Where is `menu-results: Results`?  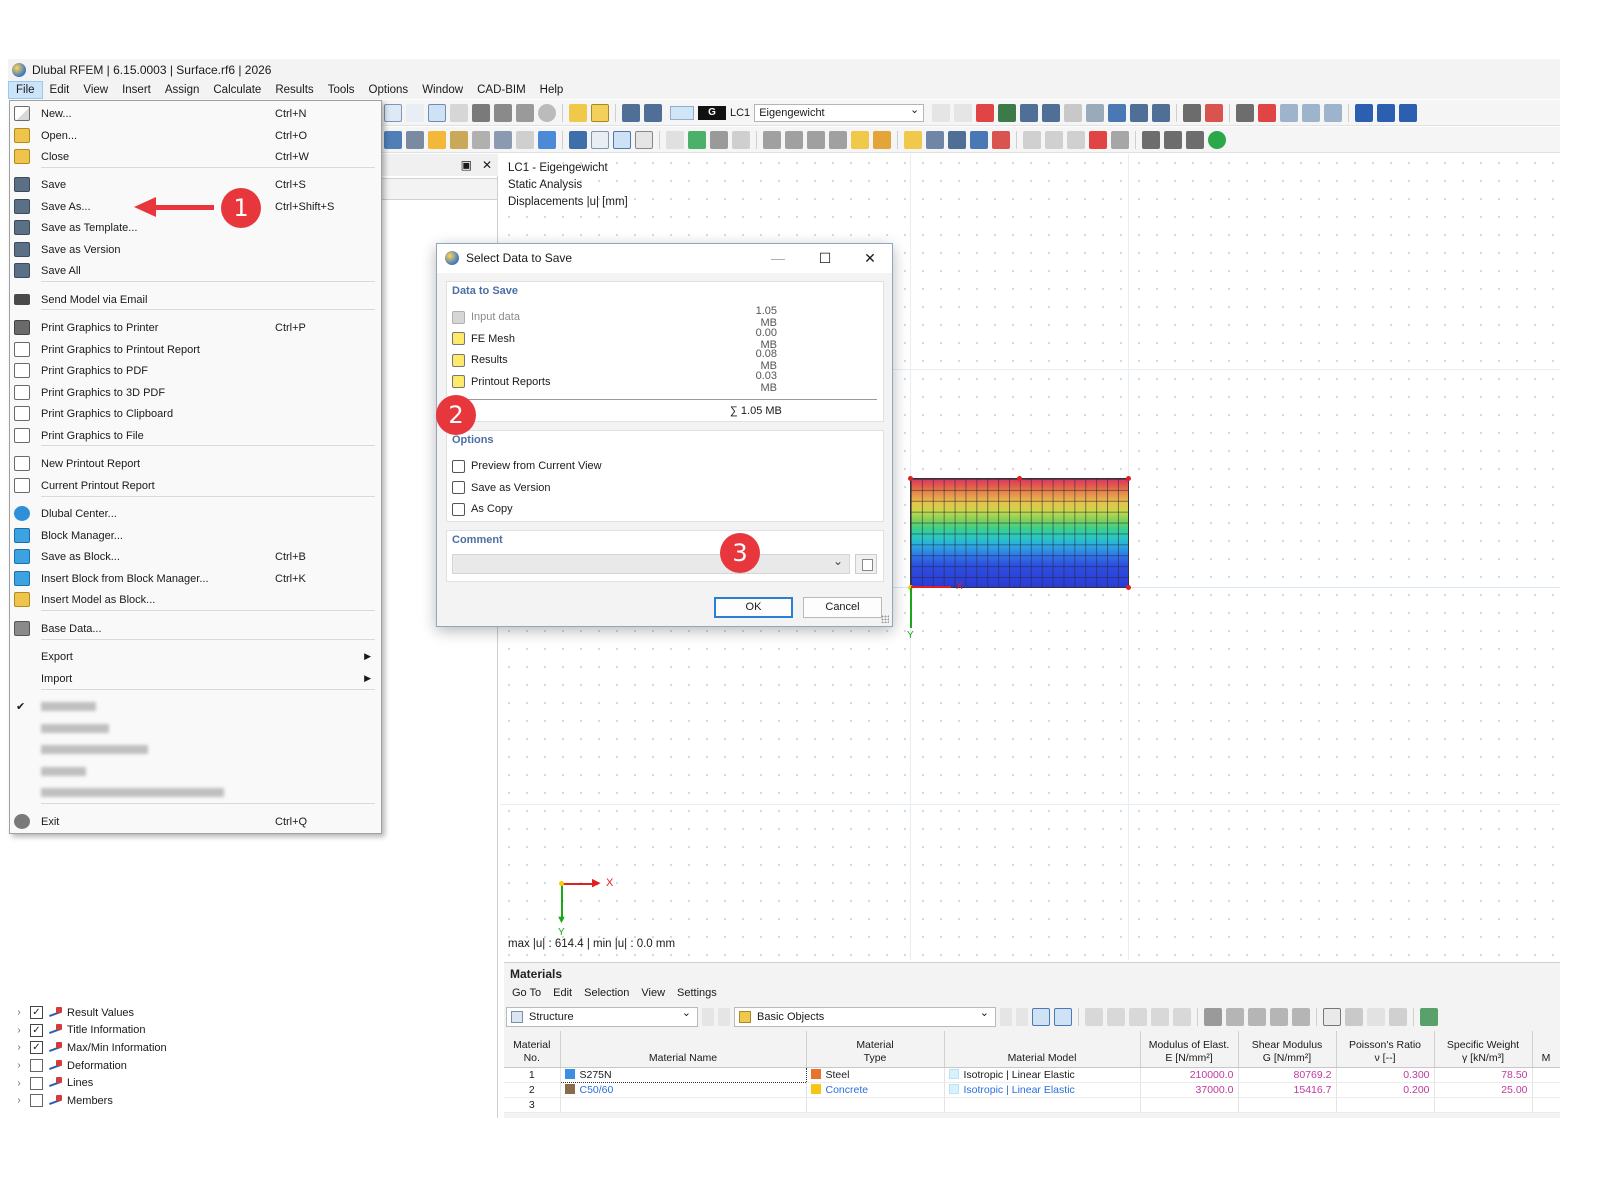 menu-results: Results is located at coordinates (294, 90).